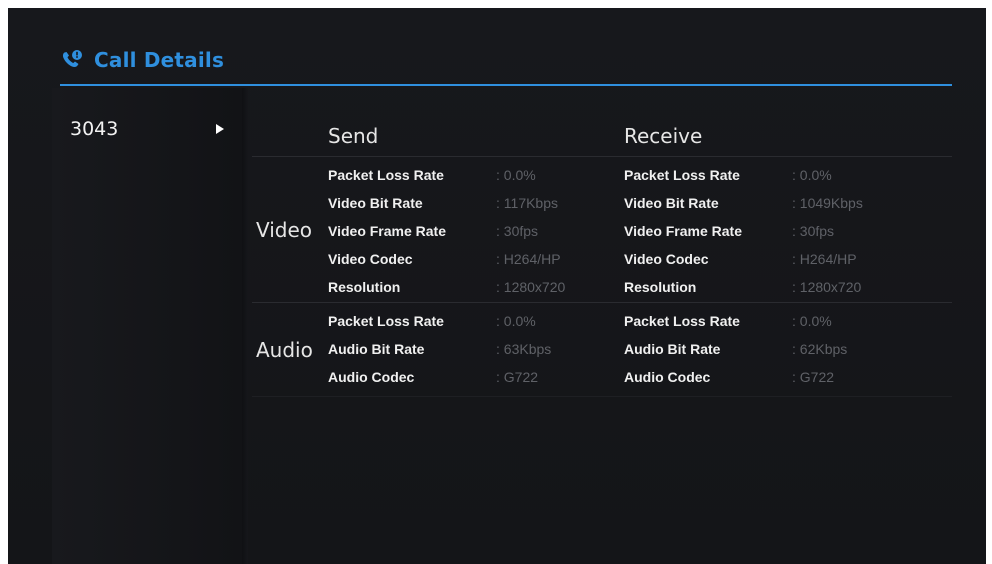  What do you see at coordinates (220, 129) in the screenshot?
I see `play-arrow-icon` at bounding box center [220, 129].